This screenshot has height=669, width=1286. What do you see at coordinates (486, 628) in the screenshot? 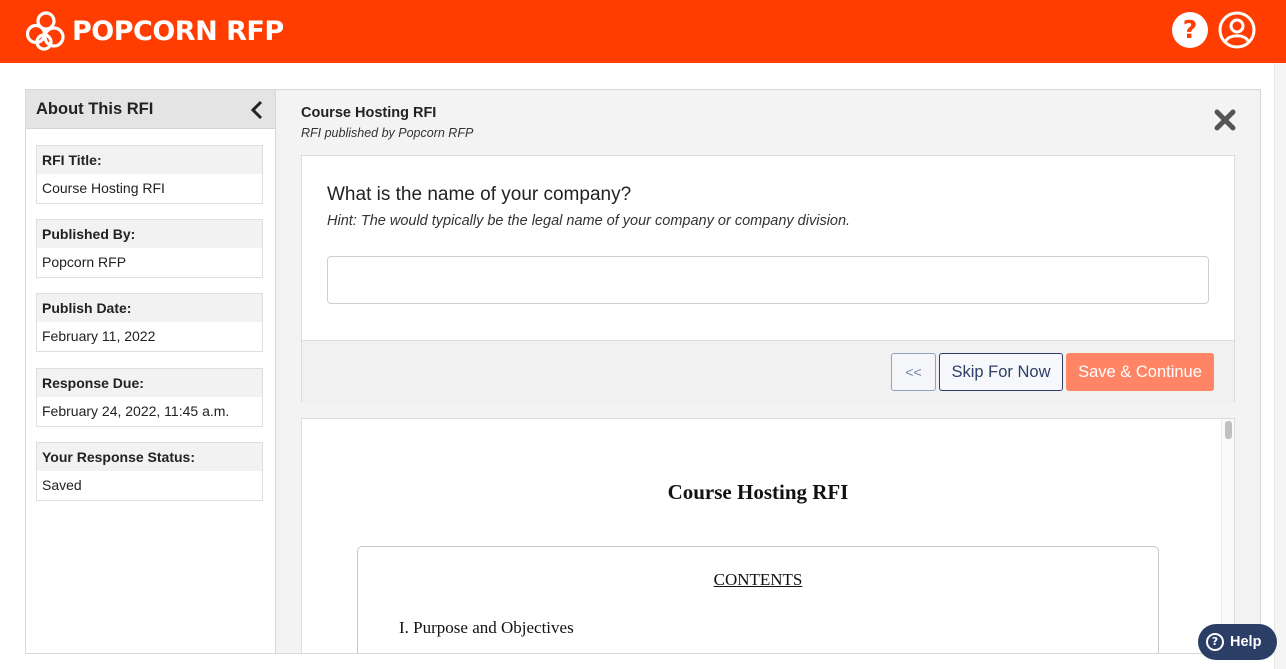
I see `toc-item: I. Purpose and Objectives` at bounding box center [486, 628].